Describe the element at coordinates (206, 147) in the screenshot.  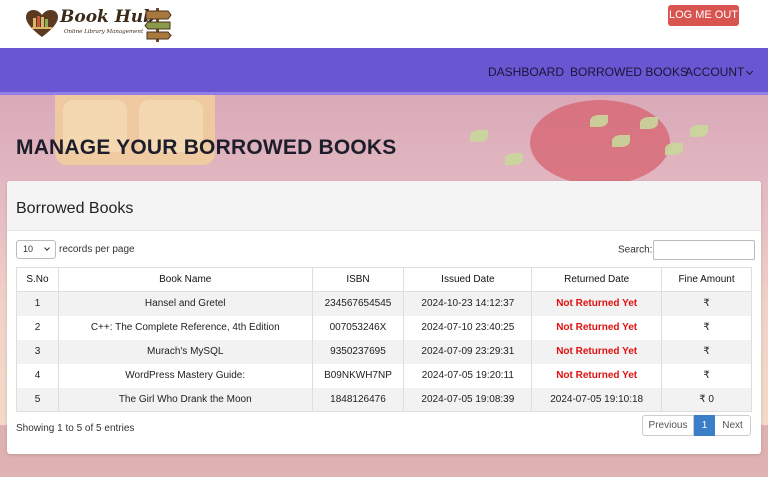
I see `page-title: MANAGE YOUR BORROWED BOOKS` at that location.